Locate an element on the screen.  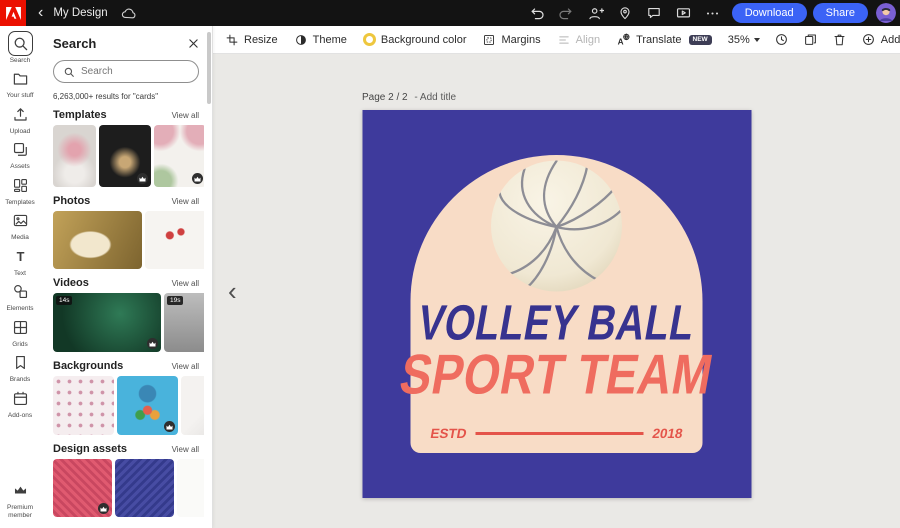
rail-item-premium-member: Premium member is located at coordinates (20, 498).